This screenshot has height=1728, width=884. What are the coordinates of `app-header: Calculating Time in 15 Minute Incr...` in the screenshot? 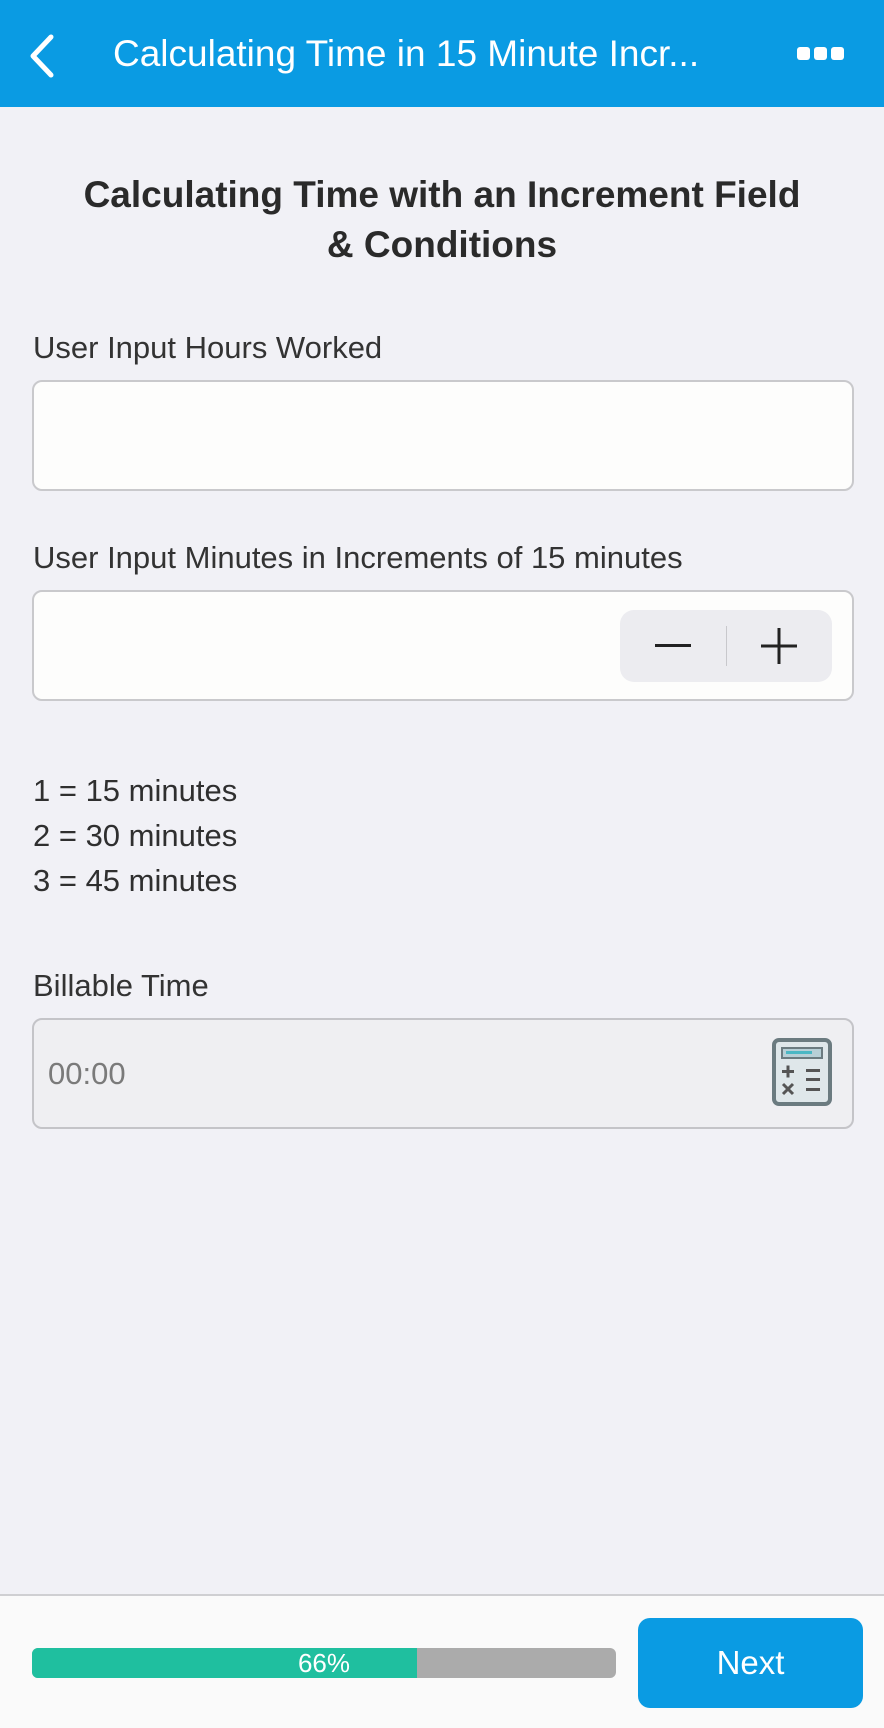 It's located at (442, 53).